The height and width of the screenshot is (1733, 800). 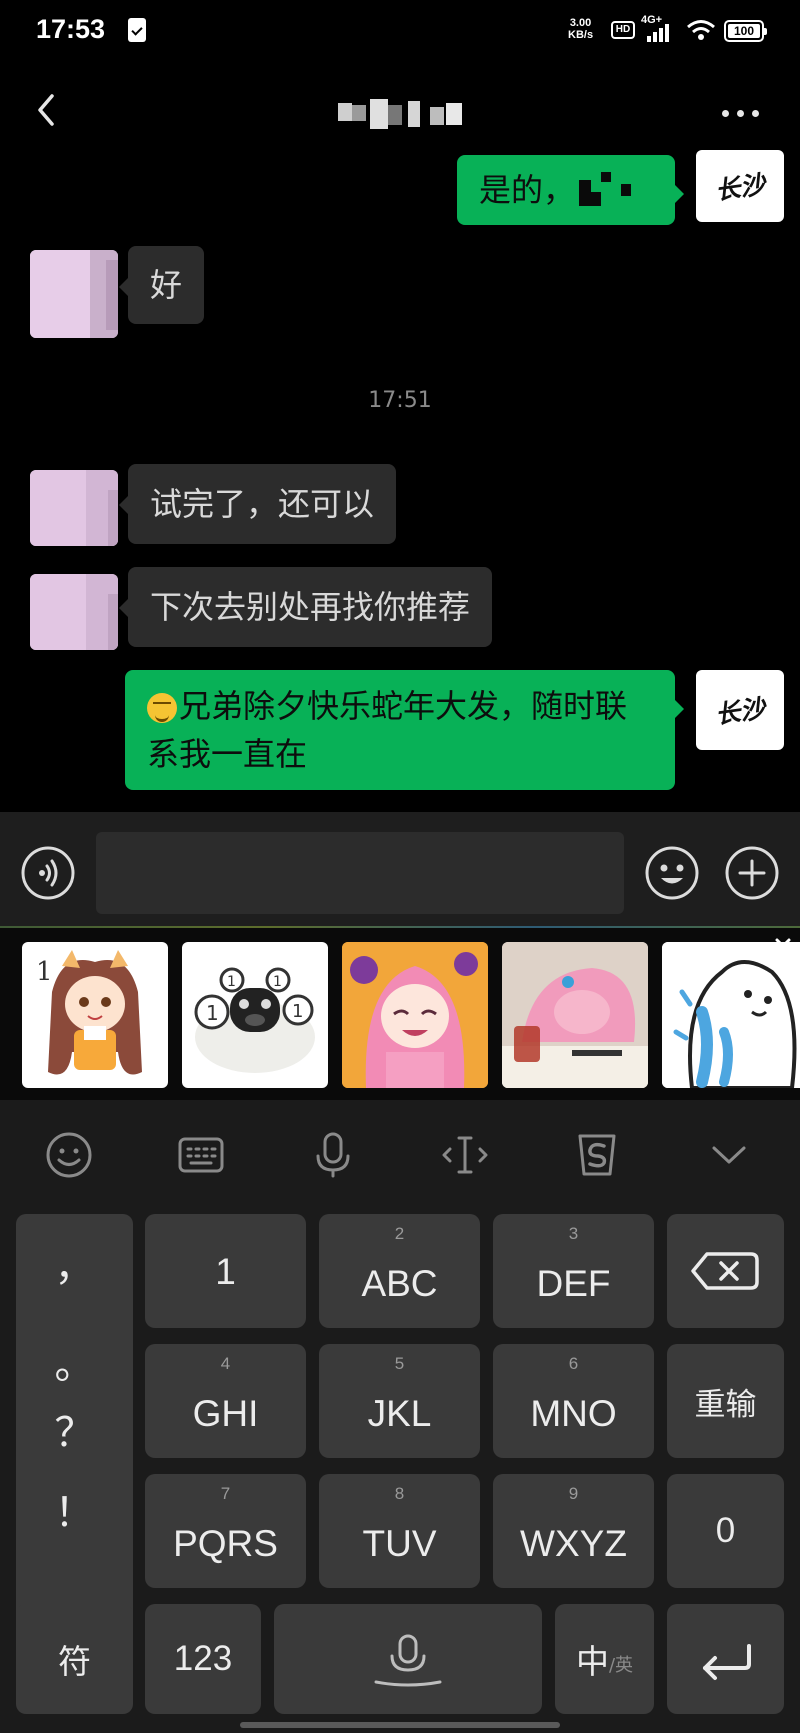 I want to click on backspace-key, so click(x=725, y=1271).